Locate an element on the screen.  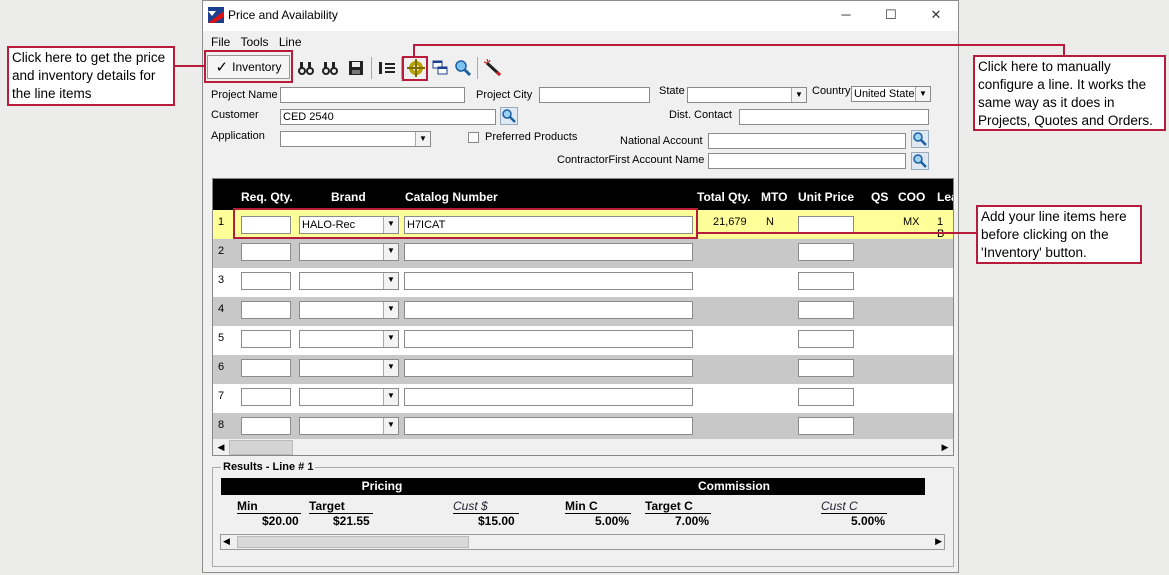
row-number: 7 is located at coordinates (221, 396).